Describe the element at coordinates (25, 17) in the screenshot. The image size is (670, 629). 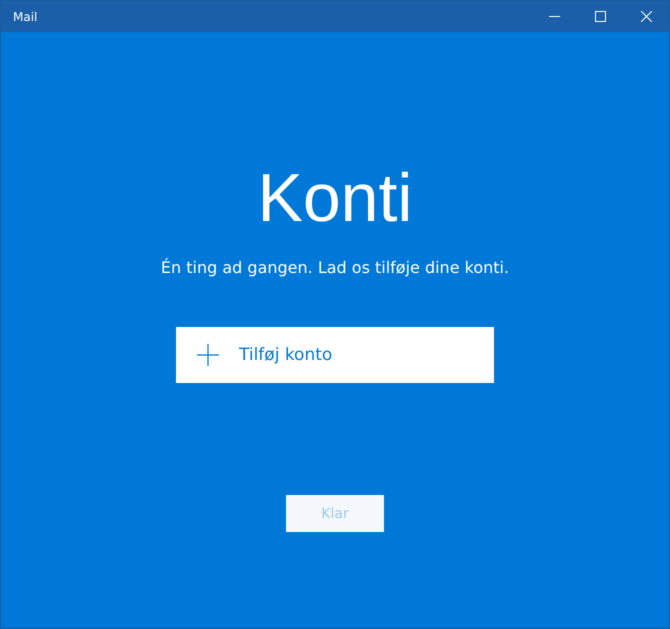
I see `window-title: Mail` at that location.